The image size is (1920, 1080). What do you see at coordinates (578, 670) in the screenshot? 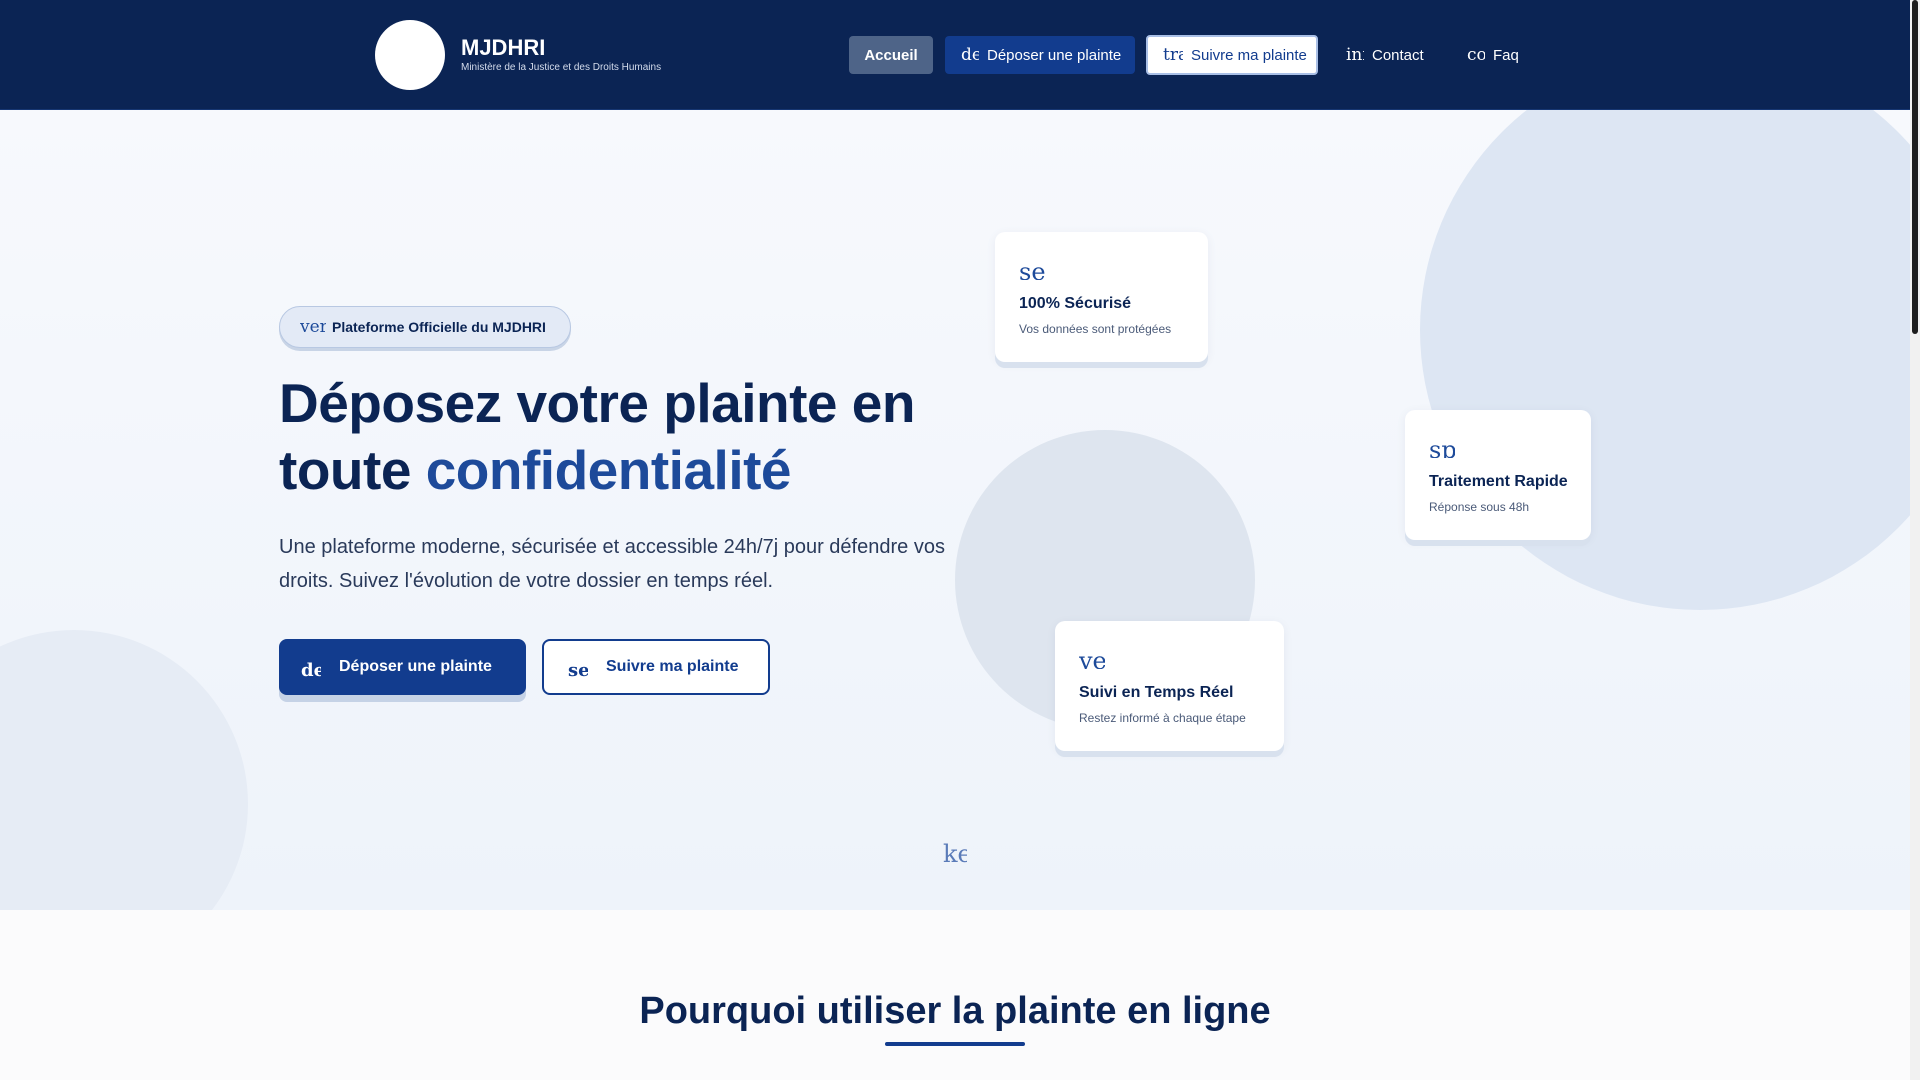
I see `search-icon: se` at bounding box center [578, 670].